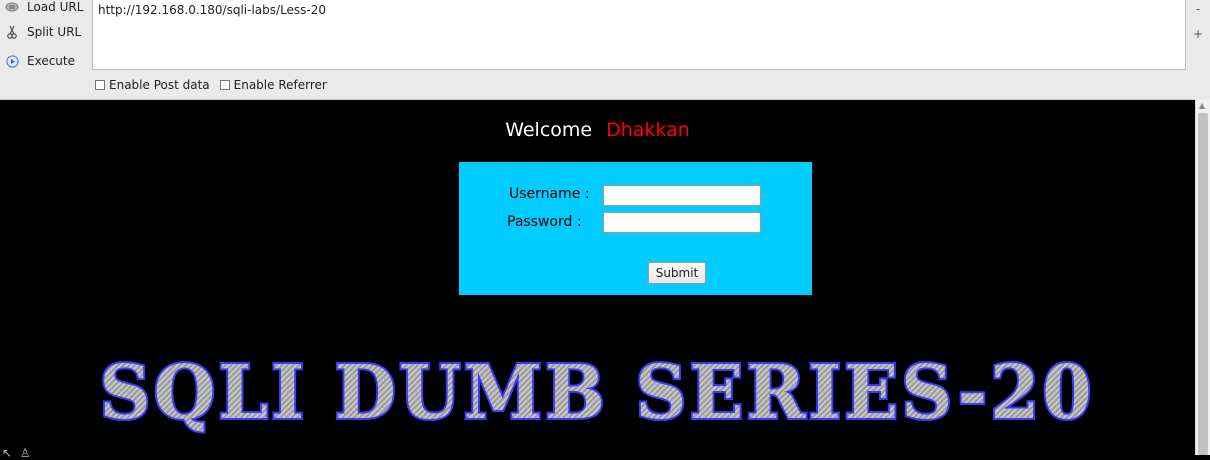 Image resolution: width=1210 pixels, height=460 pixels. What do you see at coordinates (159, 85) in the screenshot?
I see `enable-post-data-label: Enable Post data` at bounding box center [159, 85].